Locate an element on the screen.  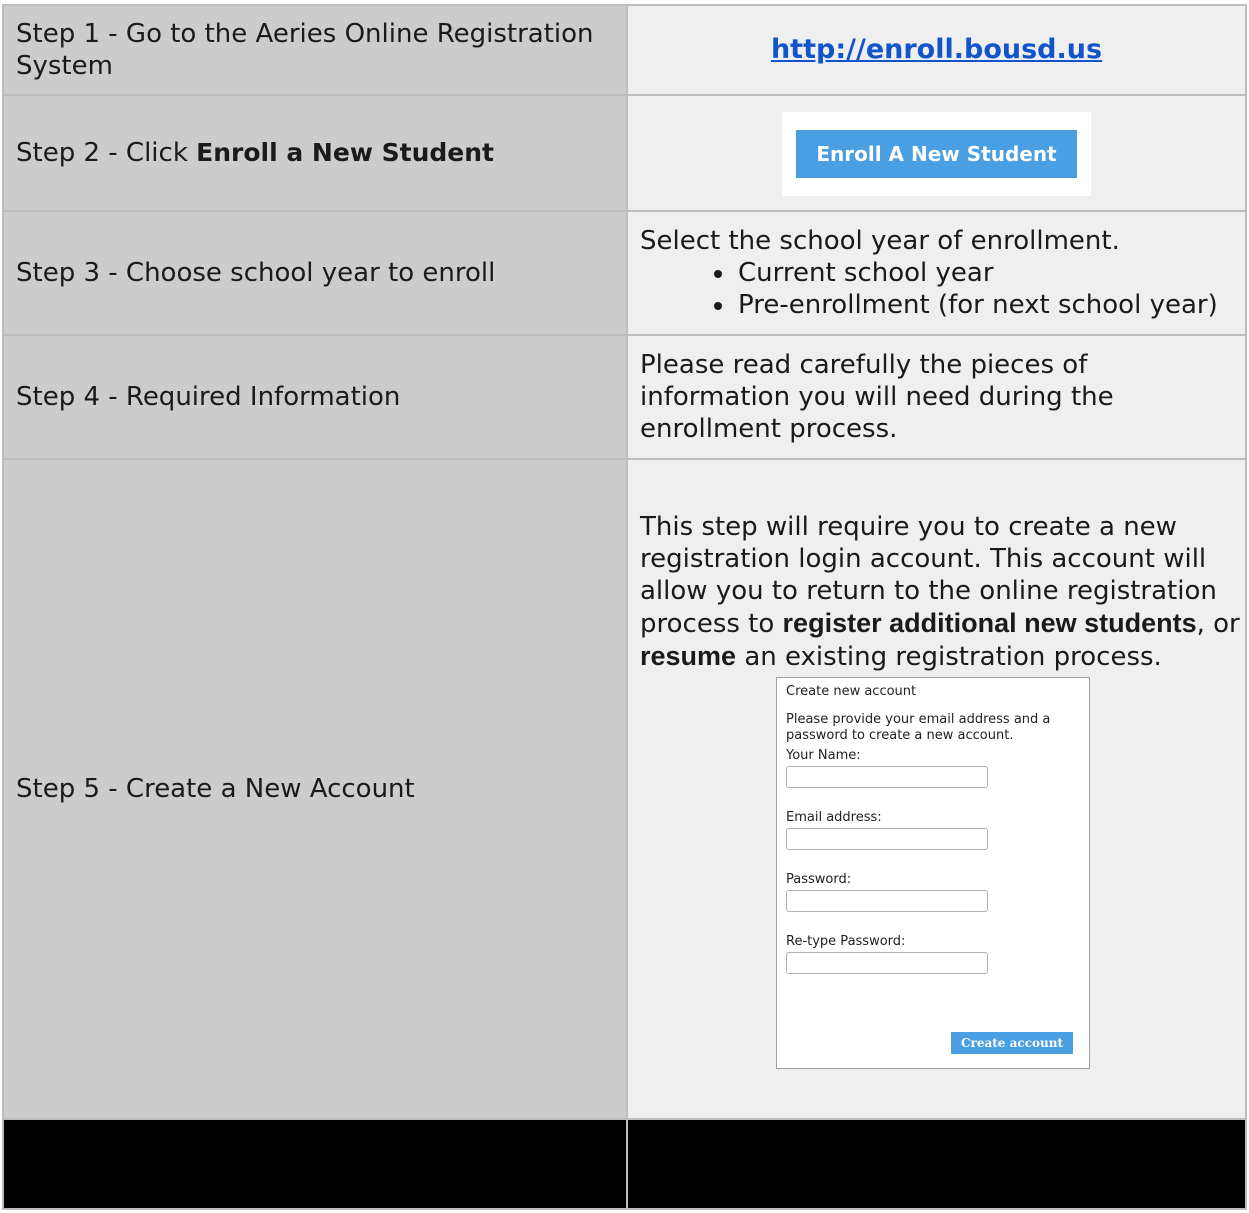
step-4-label: Step 4 - Required Information is located at coordinates (315, 397).